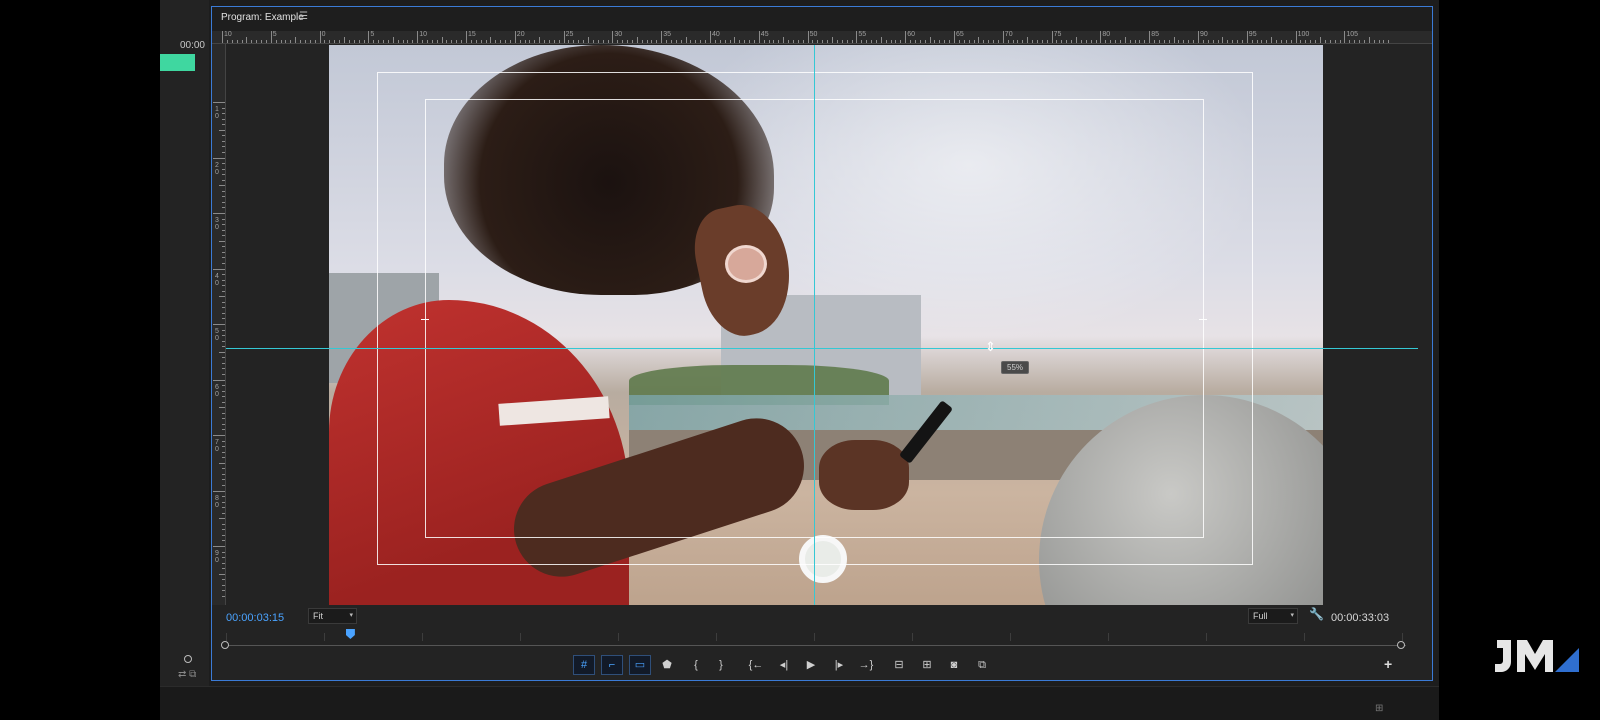  I want to click on button-editor-add-button: +, so click(1388, 664).